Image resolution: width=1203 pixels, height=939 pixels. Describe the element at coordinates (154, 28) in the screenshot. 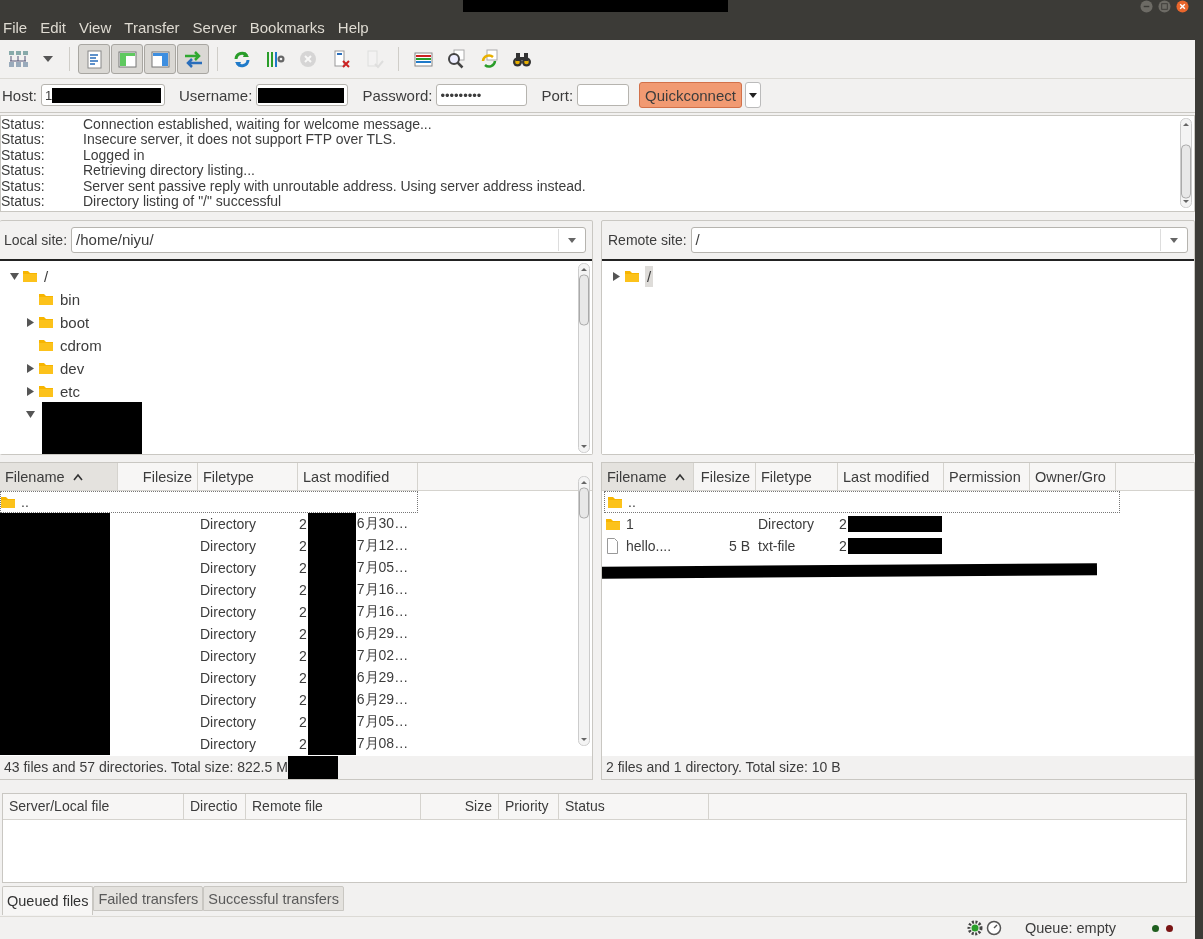

I see `menu-item: Transfer` at that location.